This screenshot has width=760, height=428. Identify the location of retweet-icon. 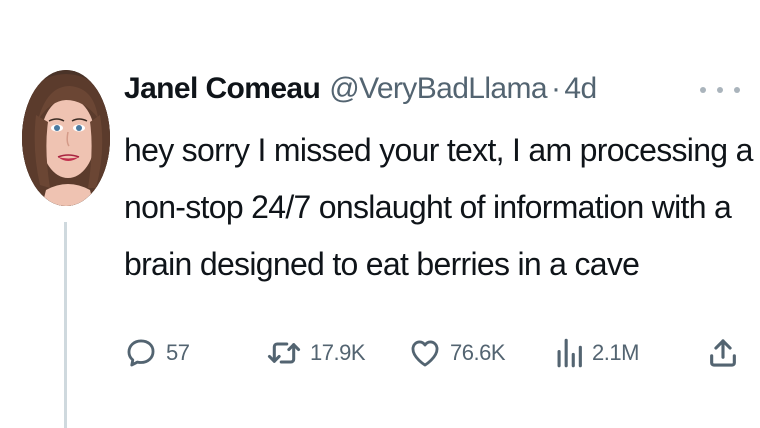
(284, 353).